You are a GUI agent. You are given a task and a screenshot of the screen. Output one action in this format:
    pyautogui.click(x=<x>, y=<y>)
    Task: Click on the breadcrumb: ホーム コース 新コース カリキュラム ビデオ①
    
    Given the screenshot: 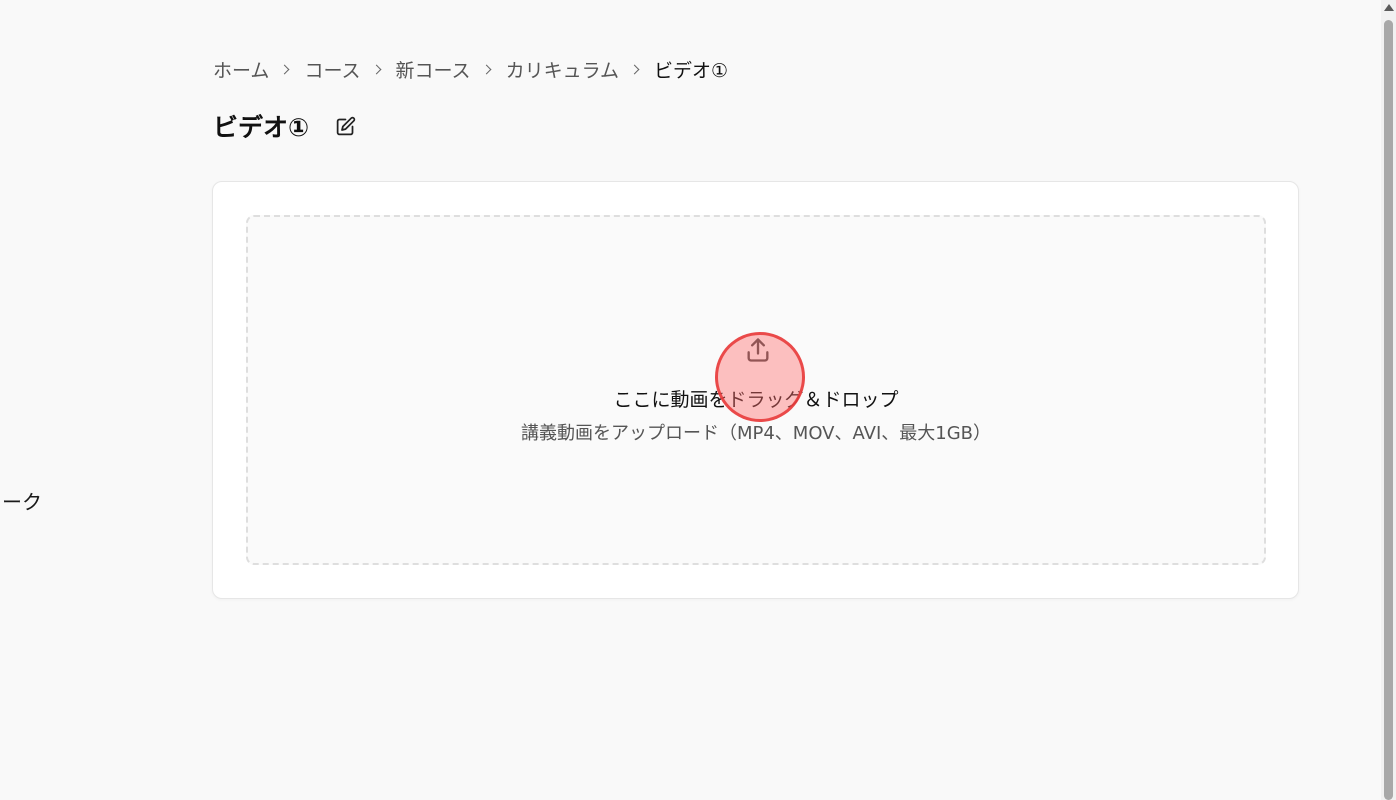 What is the action you would take?
    pyautogui.click(x=470, y=69)
    